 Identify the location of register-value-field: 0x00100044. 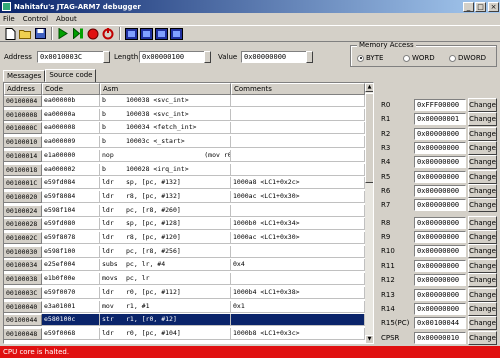
(440, 323).